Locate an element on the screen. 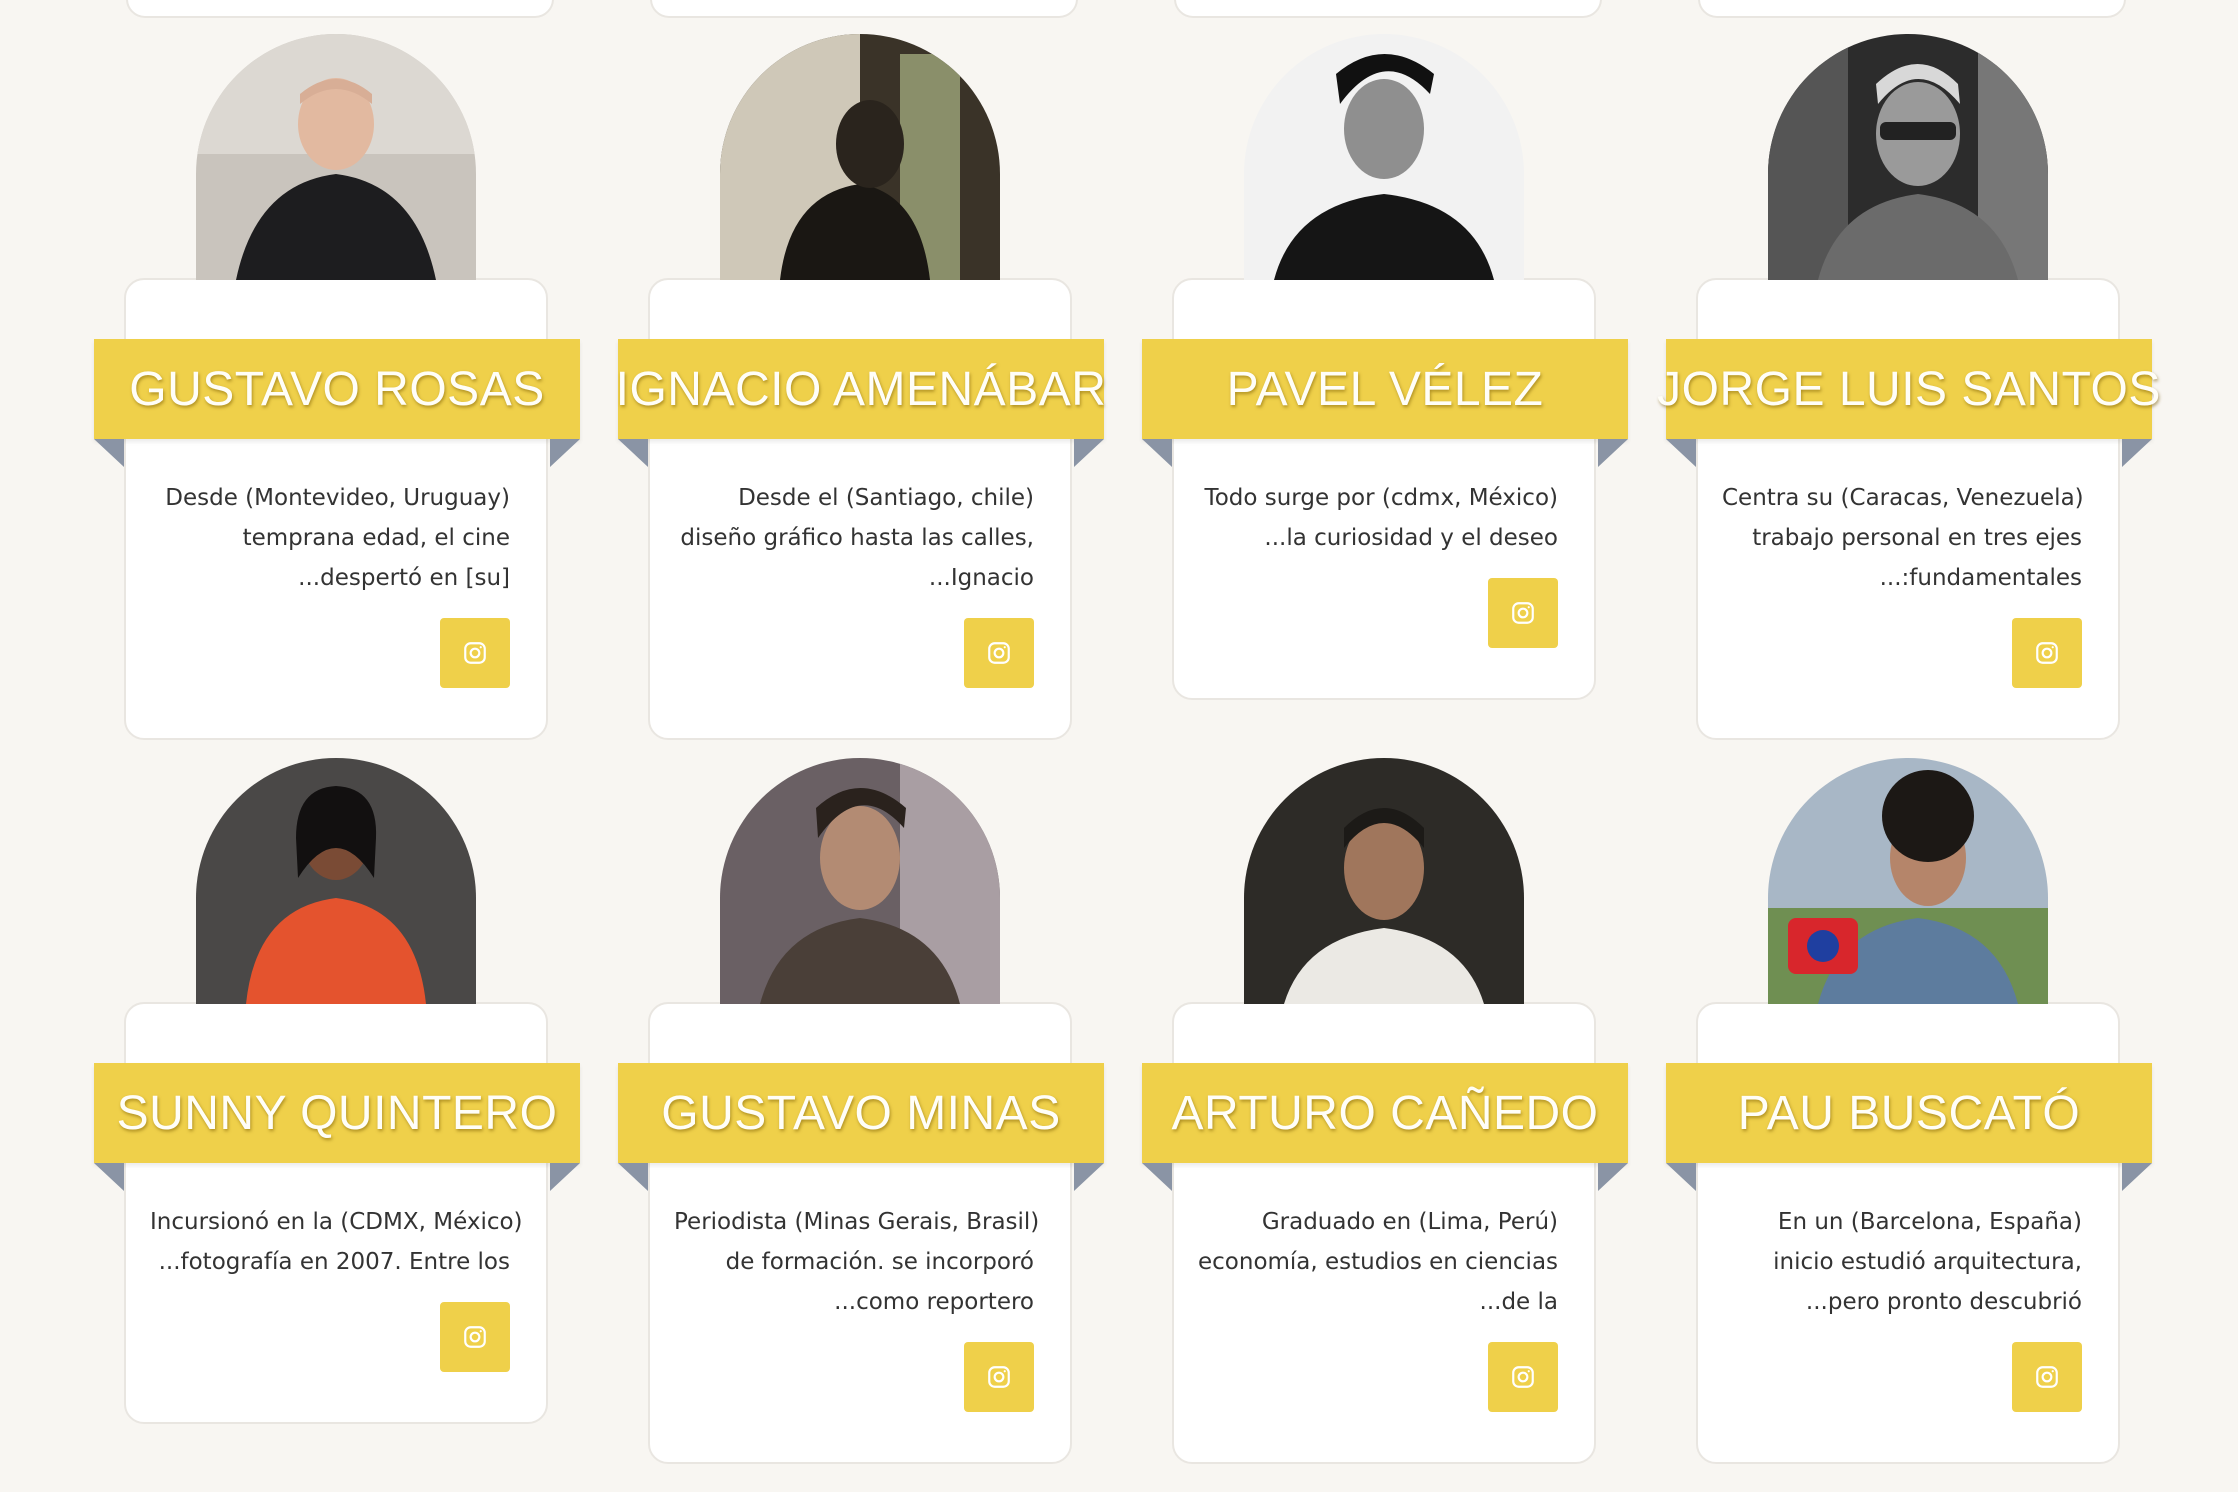 Image resolution: width=2238 pixels, height=1492 pixels. person-name: GUSTAVO ROSAS is located at coordinates (337, 389).